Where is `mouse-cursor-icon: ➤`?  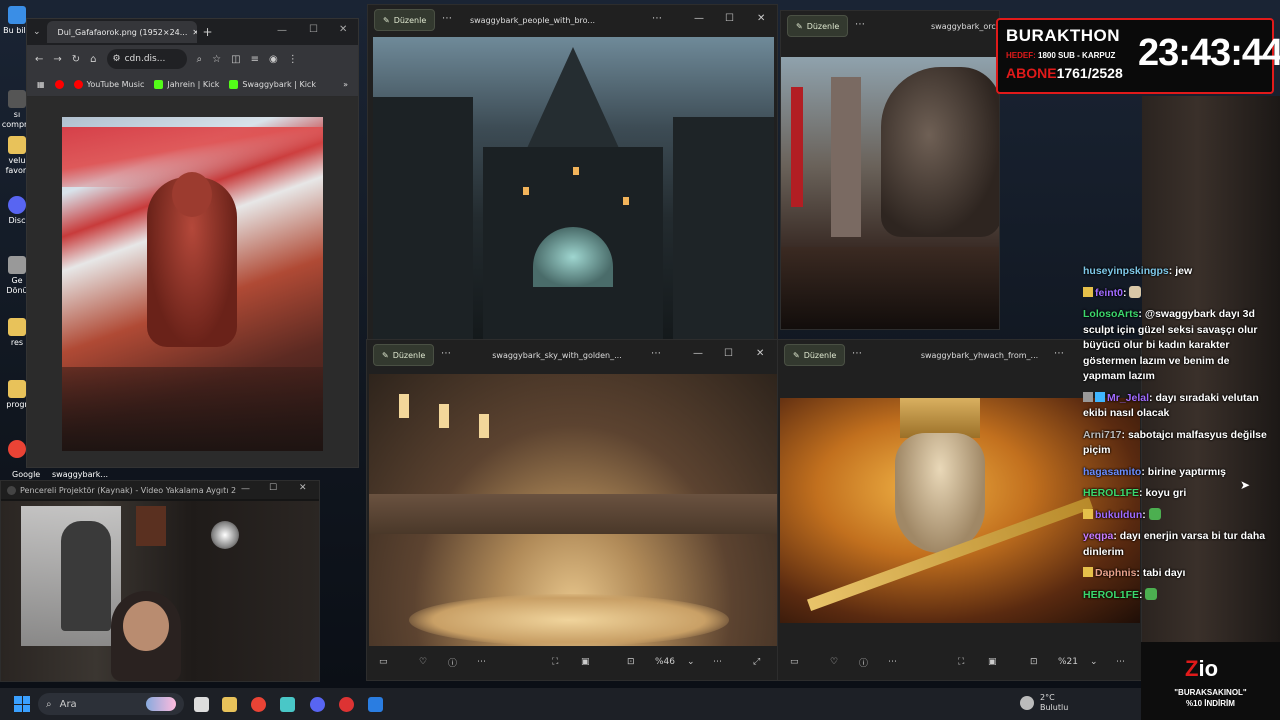
mouse-cursor-icon: ➤ is located at coordinates (1245, 485).